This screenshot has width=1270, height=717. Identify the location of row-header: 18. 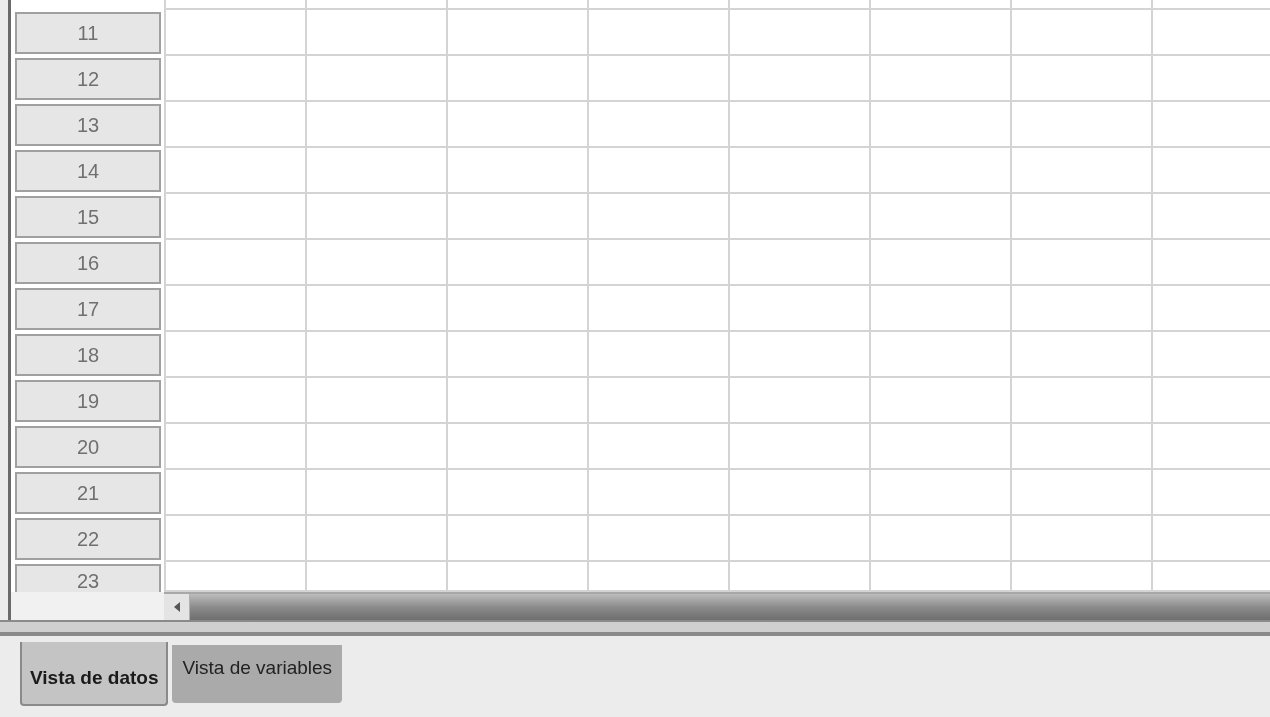
(88, 355).